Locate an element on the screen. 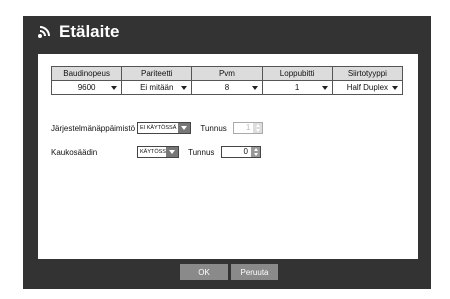 The height and width of the screenshot is (299, 450). remote-id-stepper: 0 is located at coordinates (241, 152).